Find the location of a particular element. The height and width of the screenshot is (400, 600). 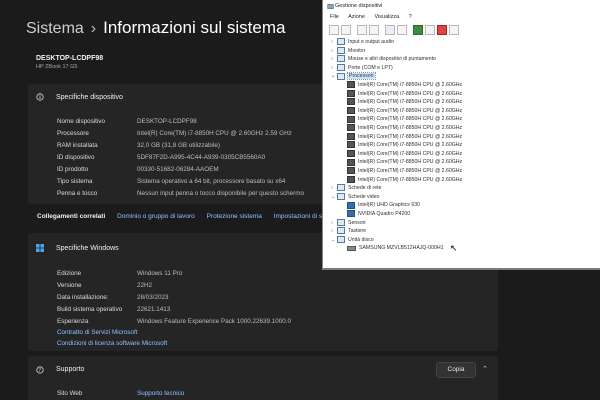

support-link: Supporto tecnico is located at coordinates (160, 393).